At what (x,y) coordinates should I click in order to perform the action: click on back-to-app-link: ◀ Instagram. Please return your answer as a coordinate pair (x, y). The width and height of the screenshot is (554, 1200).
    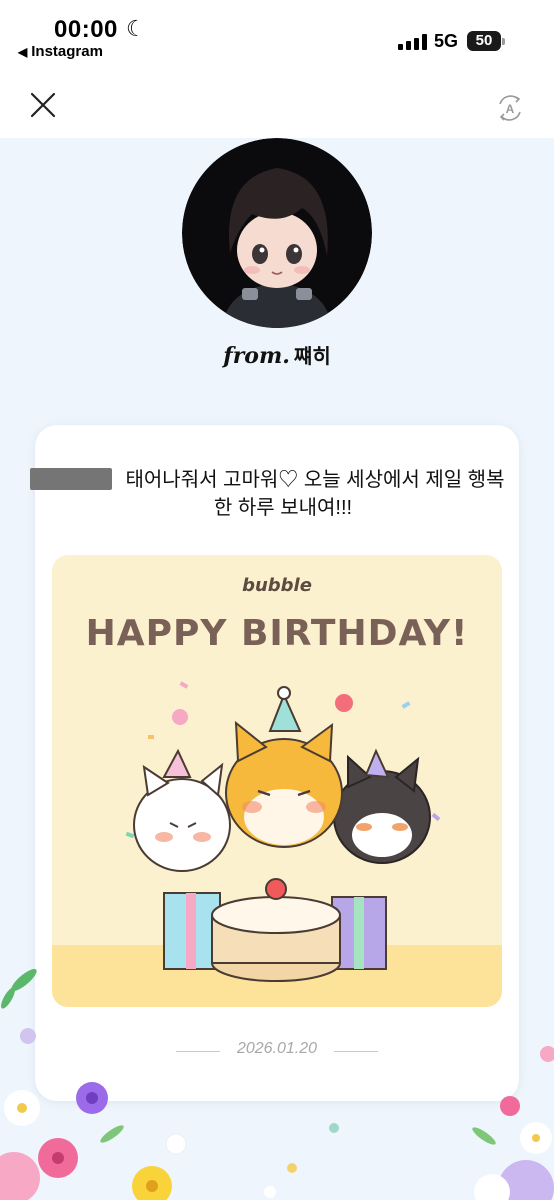
    Looking at the image, I should click on (60, 51).